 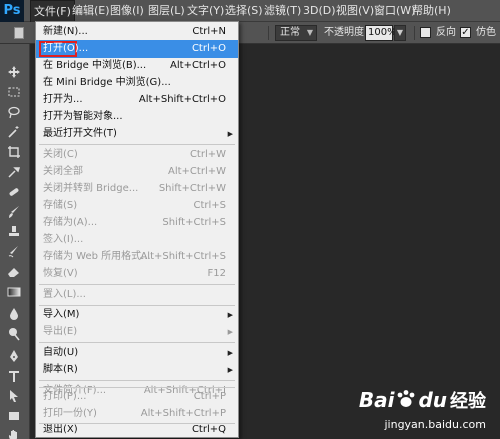 What do you see at coordinates (14, 152) in the screenshot?
I see `crop-tool-icon` at bounding box center [14, 152].